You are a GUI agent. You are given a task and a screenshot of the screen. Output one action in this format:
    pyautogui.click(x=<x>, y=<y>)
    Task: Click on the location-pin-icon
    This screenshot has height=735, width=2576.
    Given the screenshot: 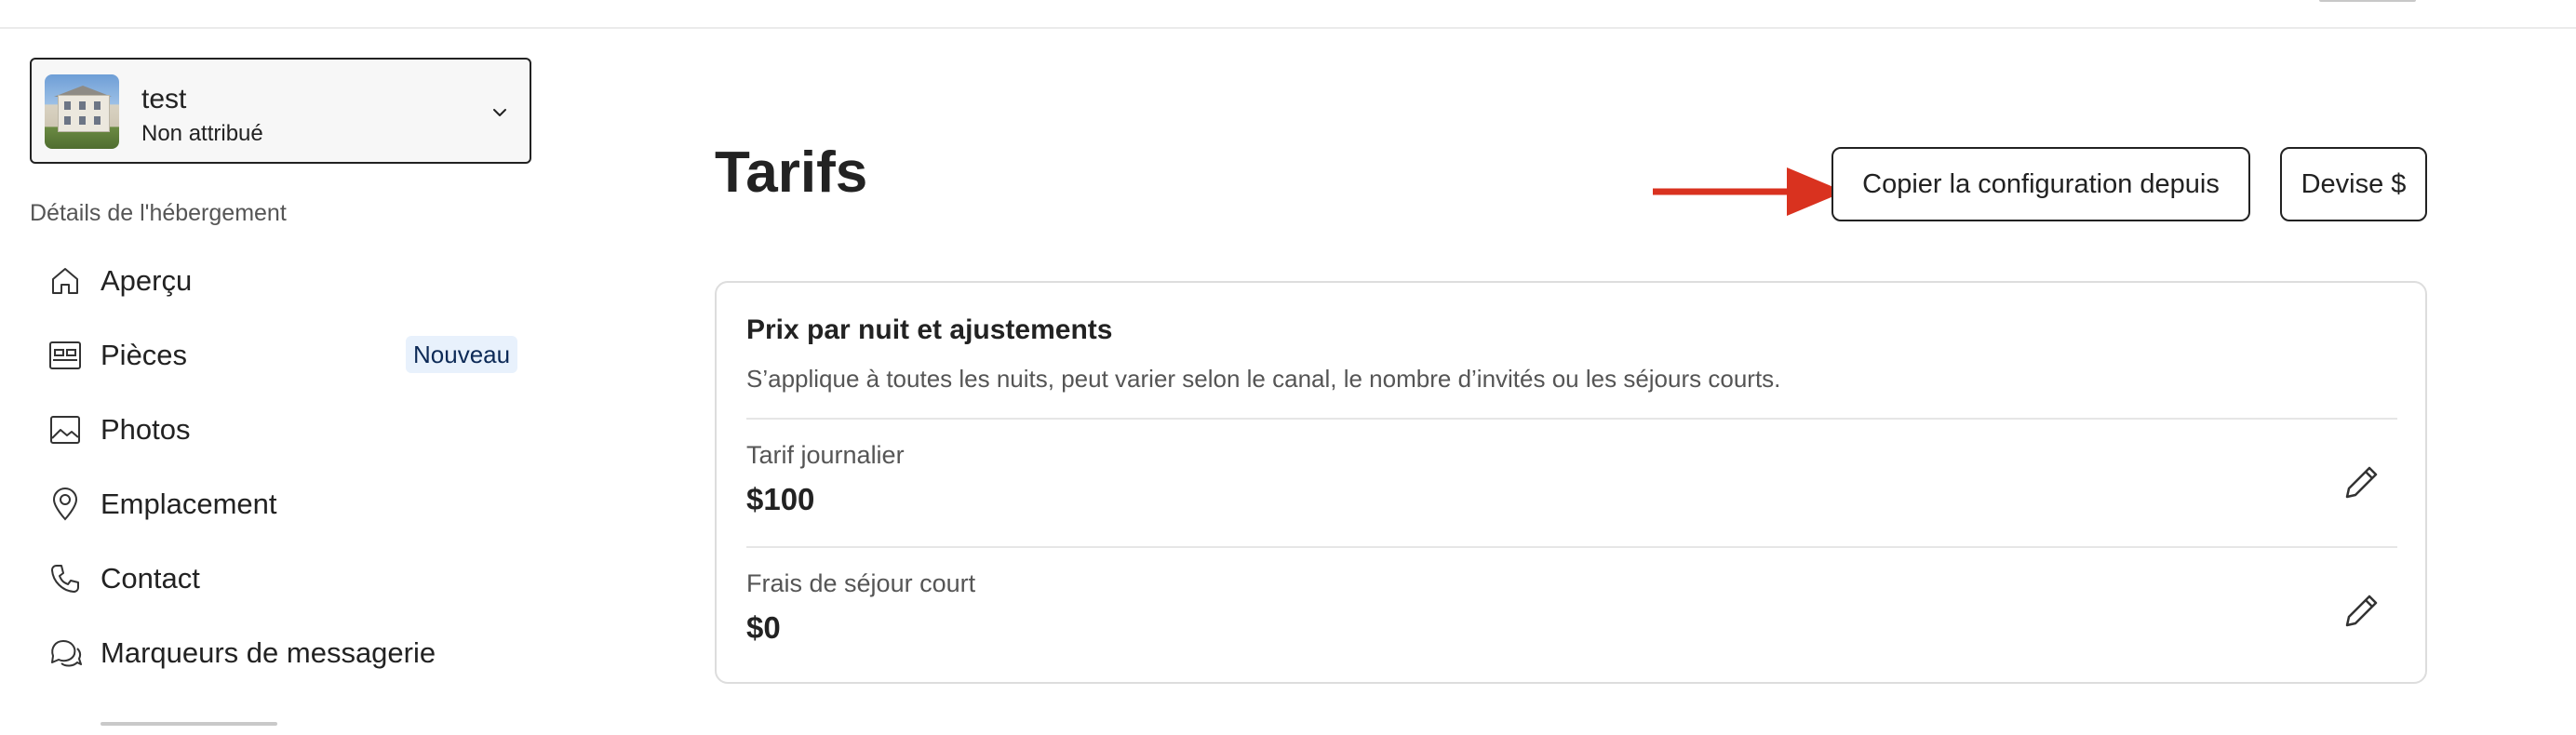 What is the action you would take?
    pyautogui.click(x=65, y=505)
    